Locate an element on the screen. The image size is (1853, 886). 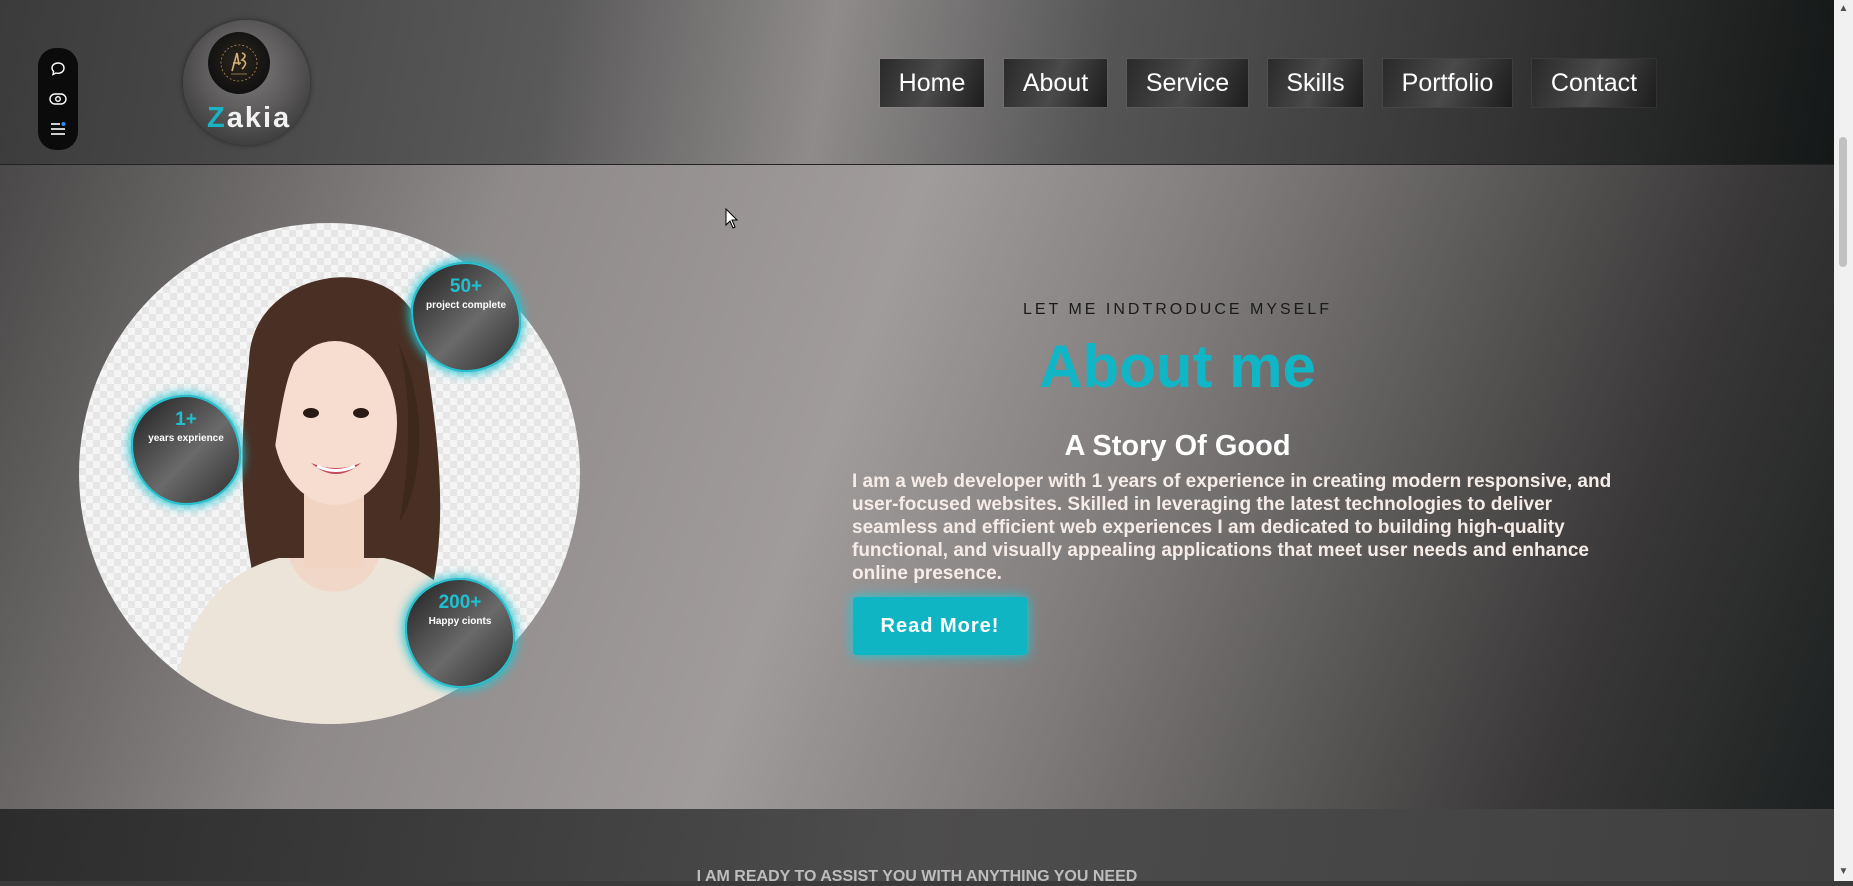
stat-clients-value: 200+ is located at coordinates (460, 602).